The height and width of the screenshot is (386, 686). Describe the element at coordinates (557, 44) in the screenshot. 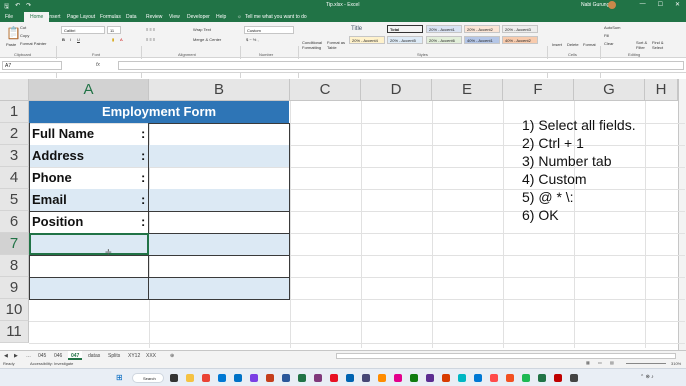

I see `insert-cells-button: Insert` at that location.